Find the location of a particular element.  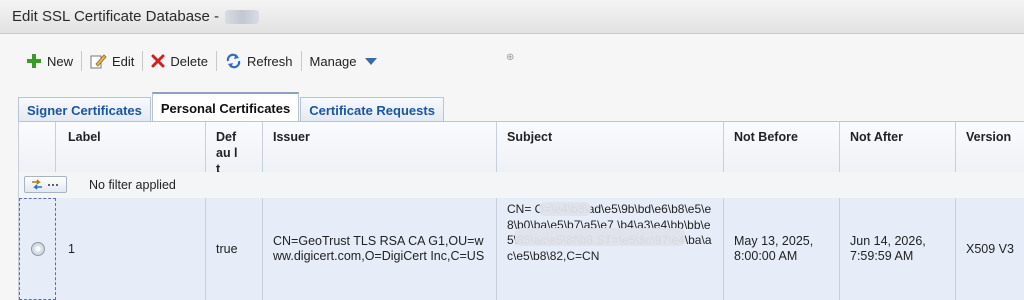

manage-menu-button: Manage is located at coordinates (343, 61).